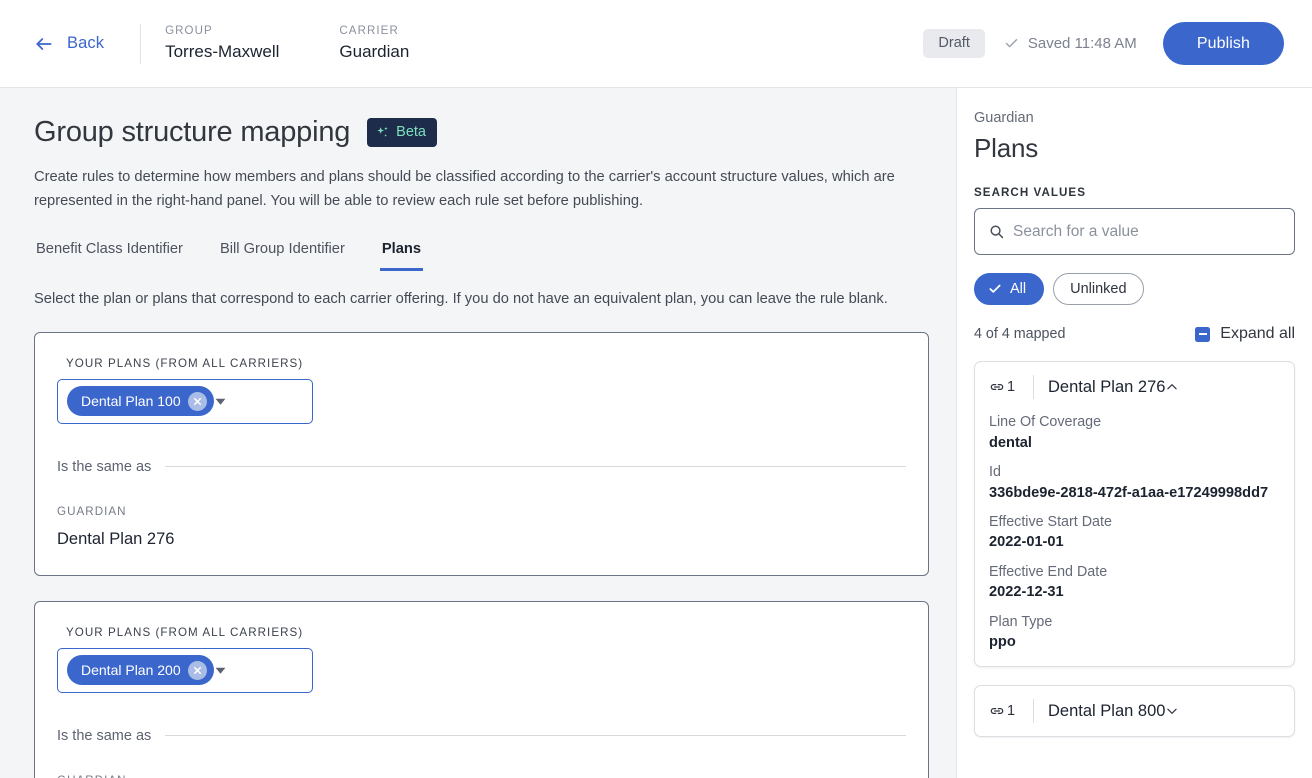 The width and height of the screenshot is (1312, 778). I want to click on back-button: Back, so click(69, 44).